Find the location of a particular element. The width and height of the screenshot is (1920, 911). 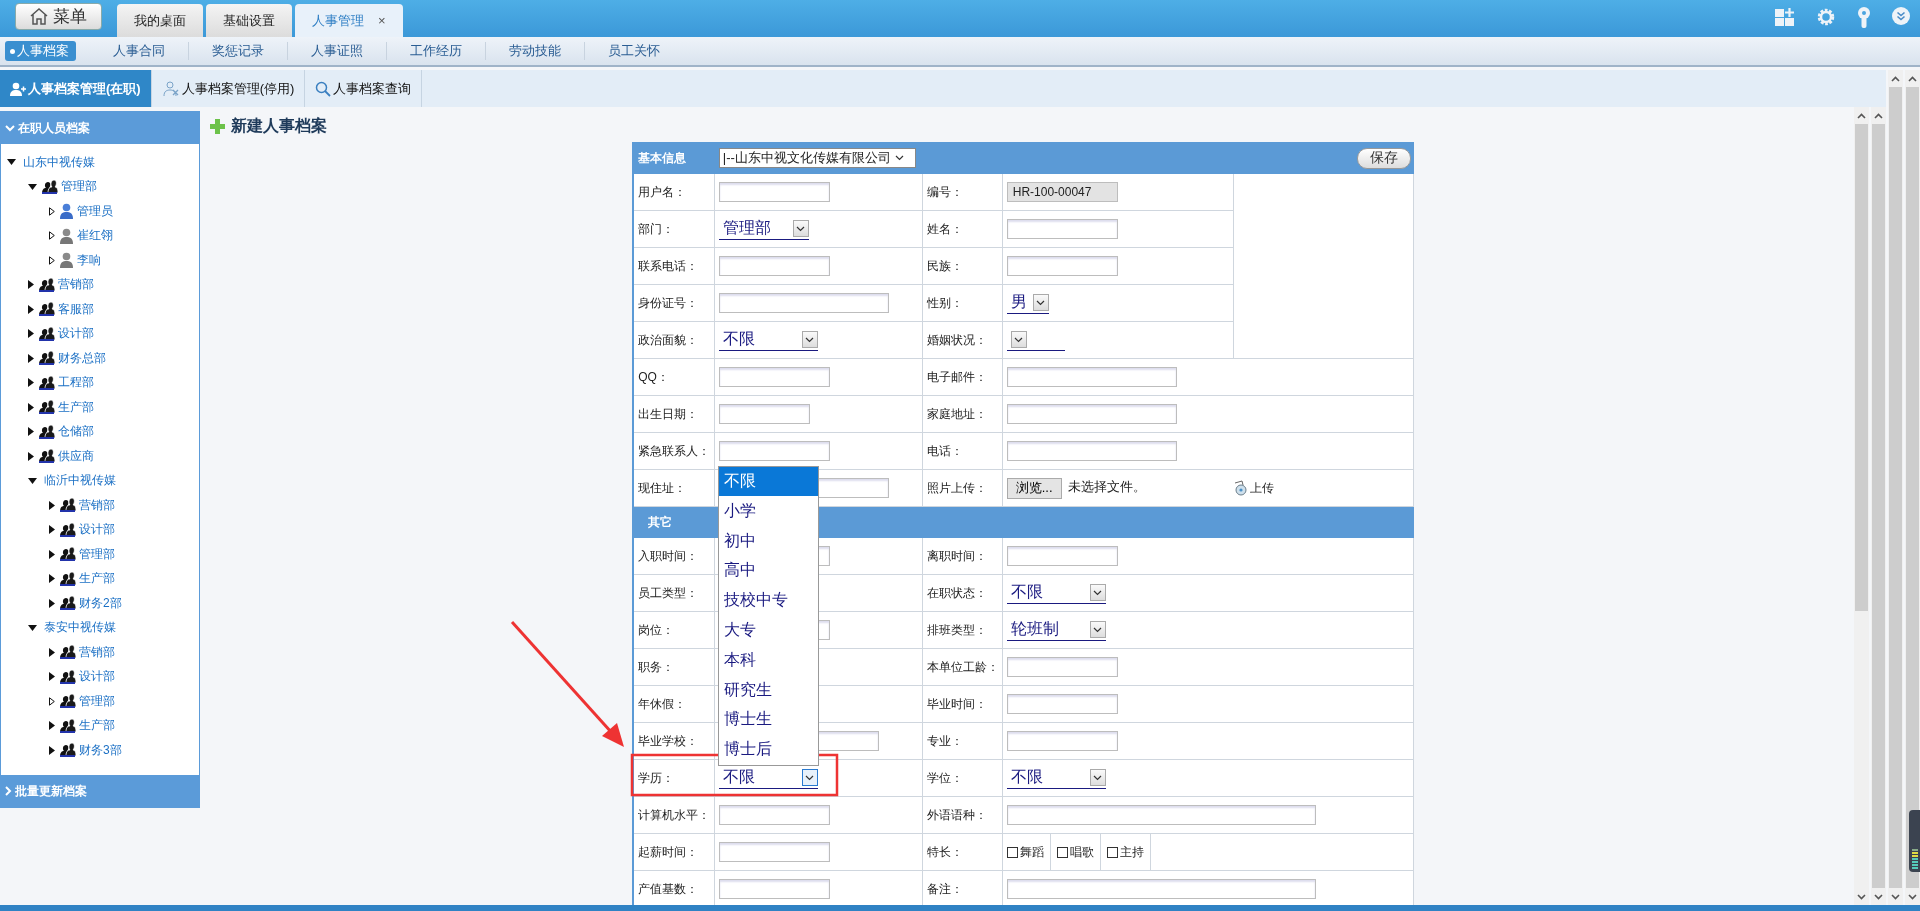

select-field: 不限 is located at coordinates (1056, 778).